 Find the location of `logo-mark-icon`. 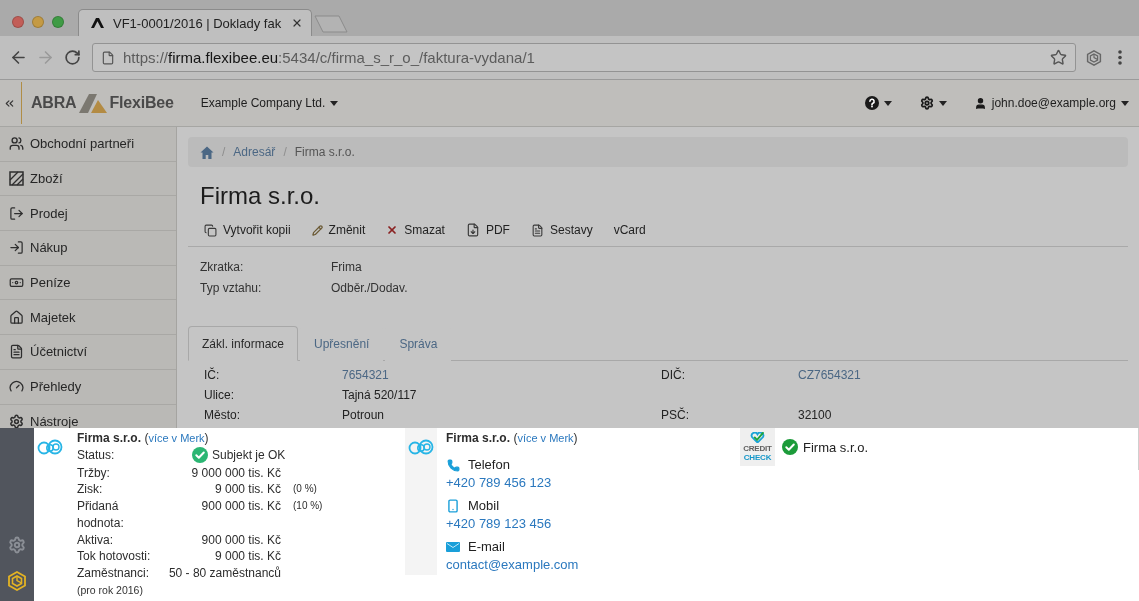

logo-mark-icon is located at coordinates (98, 23).